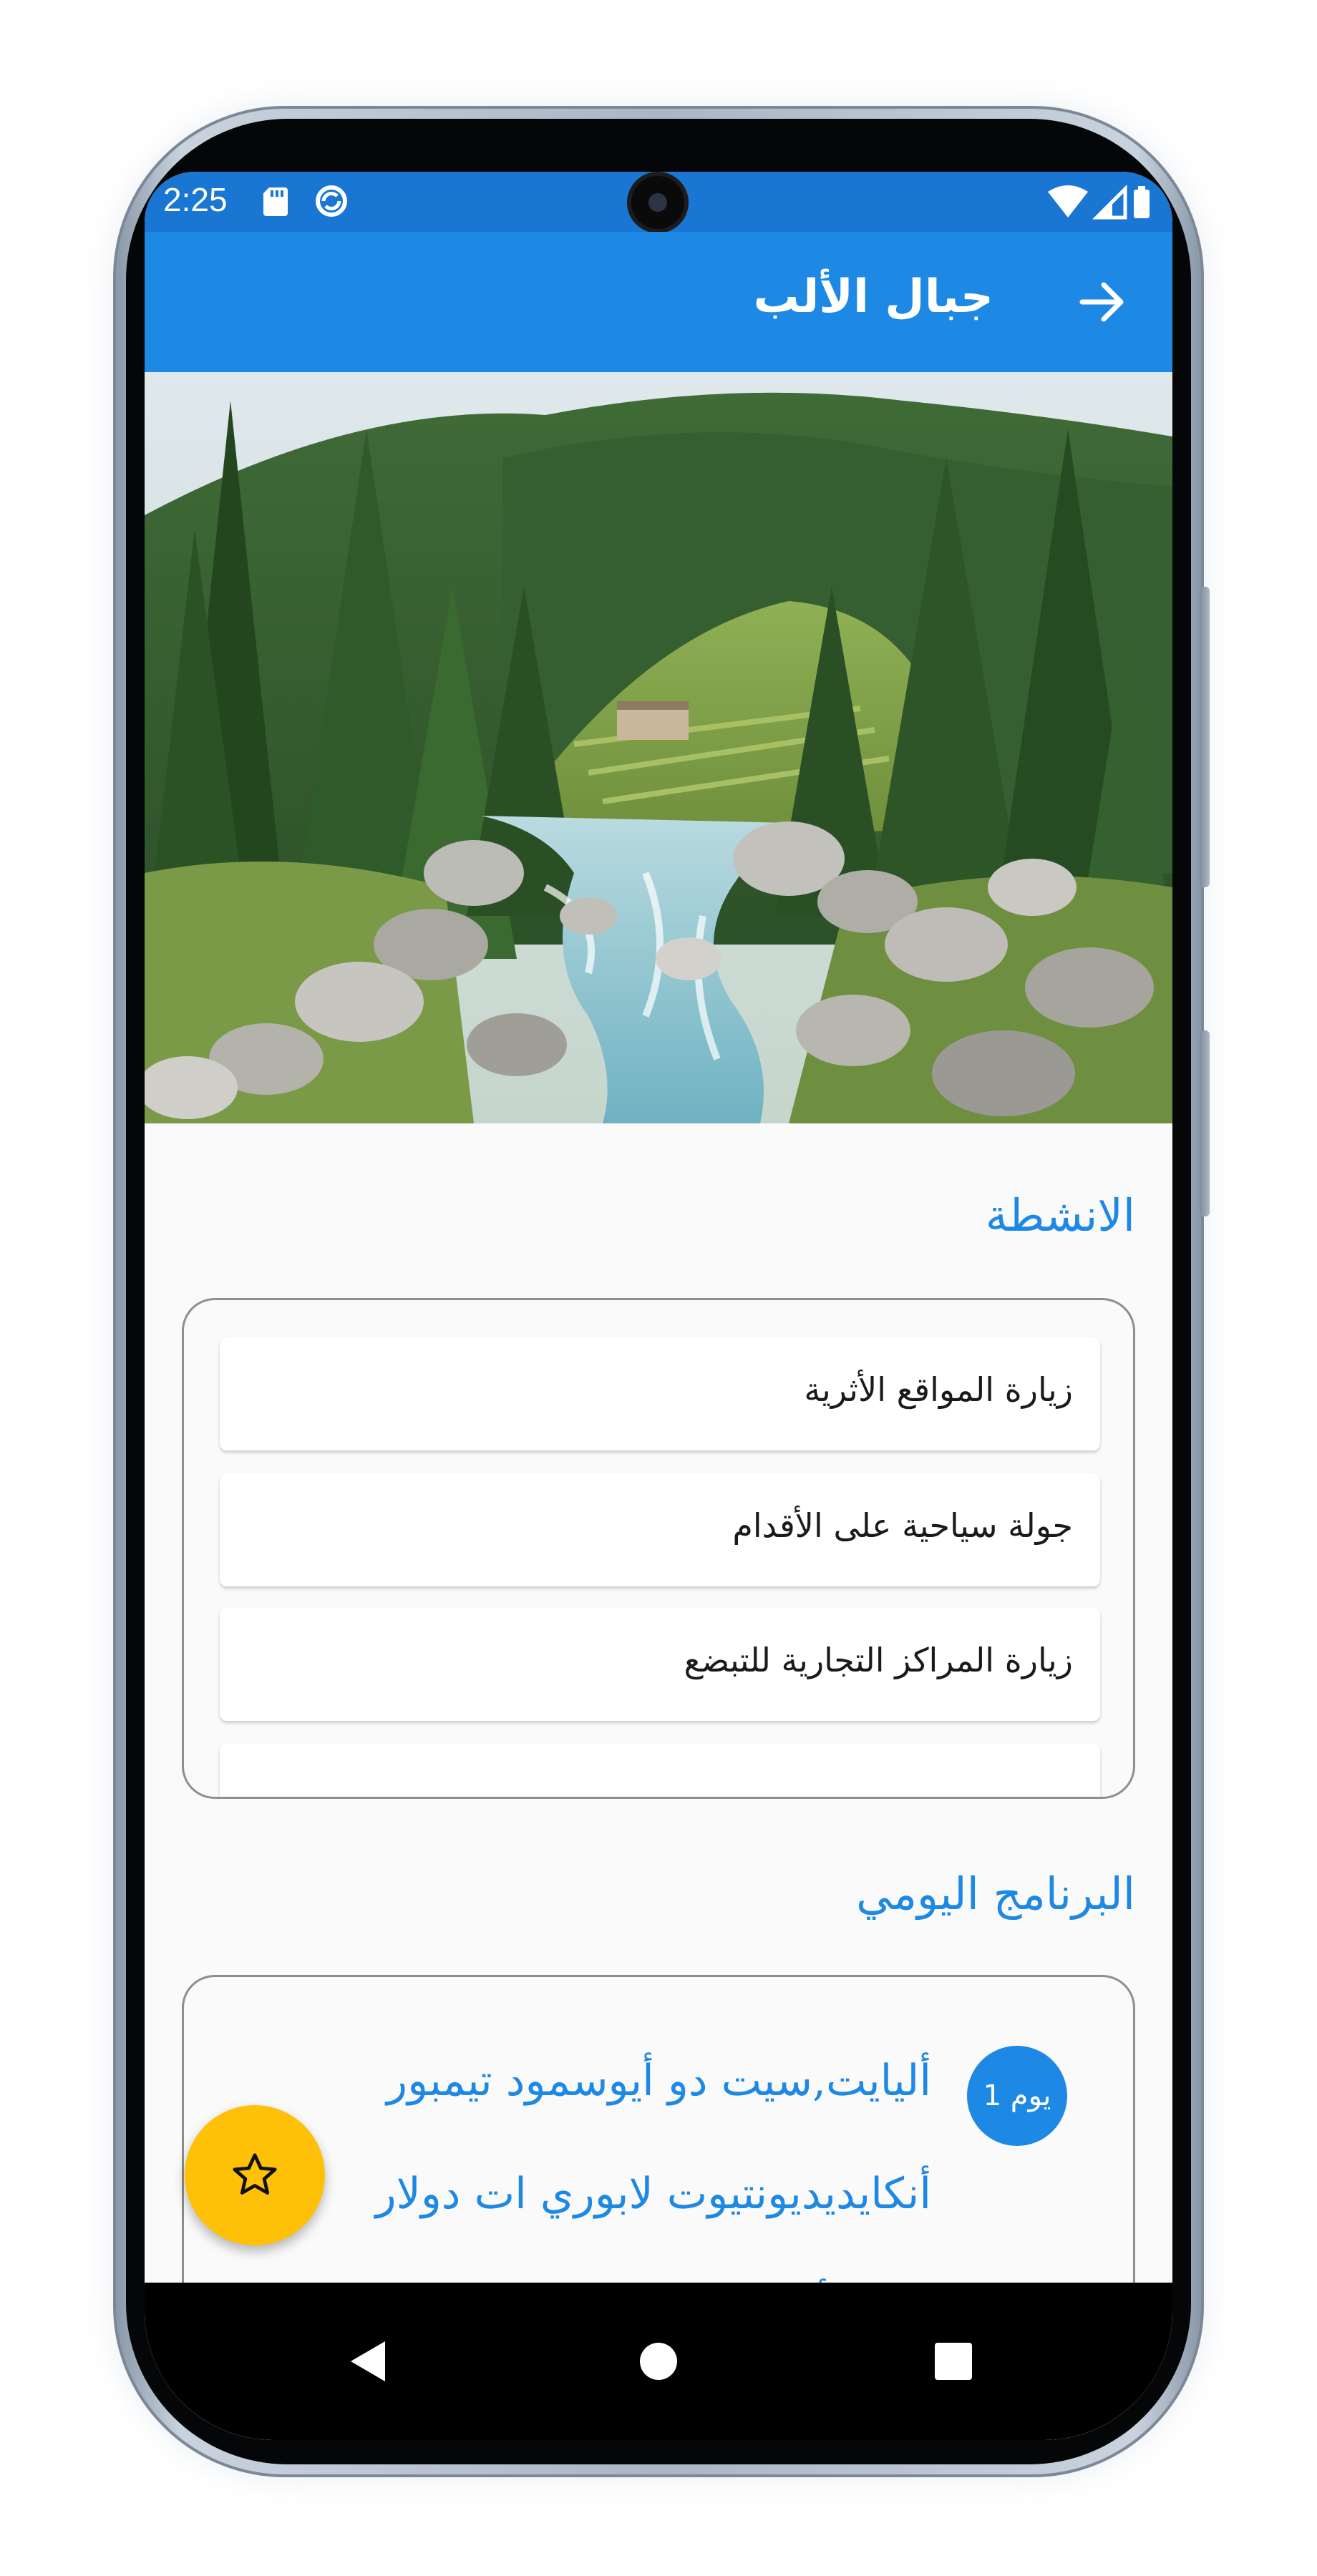 The height and width of the screenshot is (2576, 1317). I want to click on status-right-icons, so click(1105, 203).